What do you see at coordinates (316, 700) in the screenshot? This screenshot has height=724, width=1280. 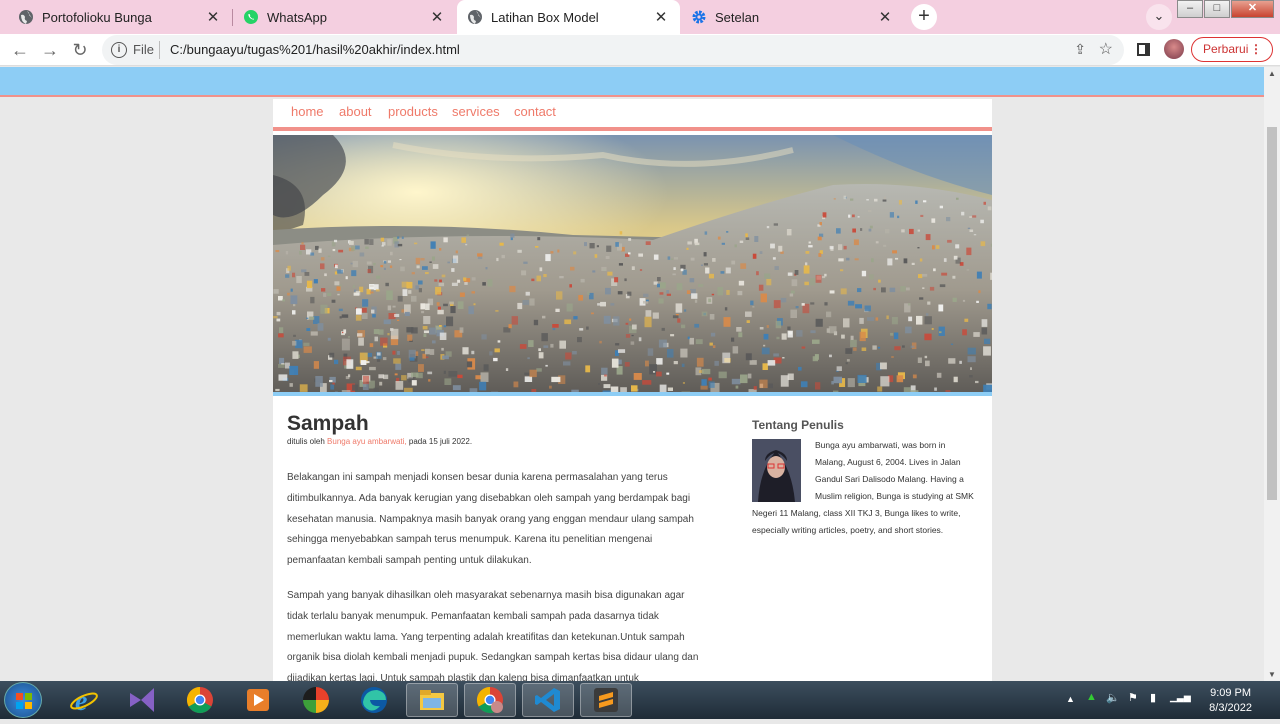 I see `krita-icon` at bounding box center [316, 700].